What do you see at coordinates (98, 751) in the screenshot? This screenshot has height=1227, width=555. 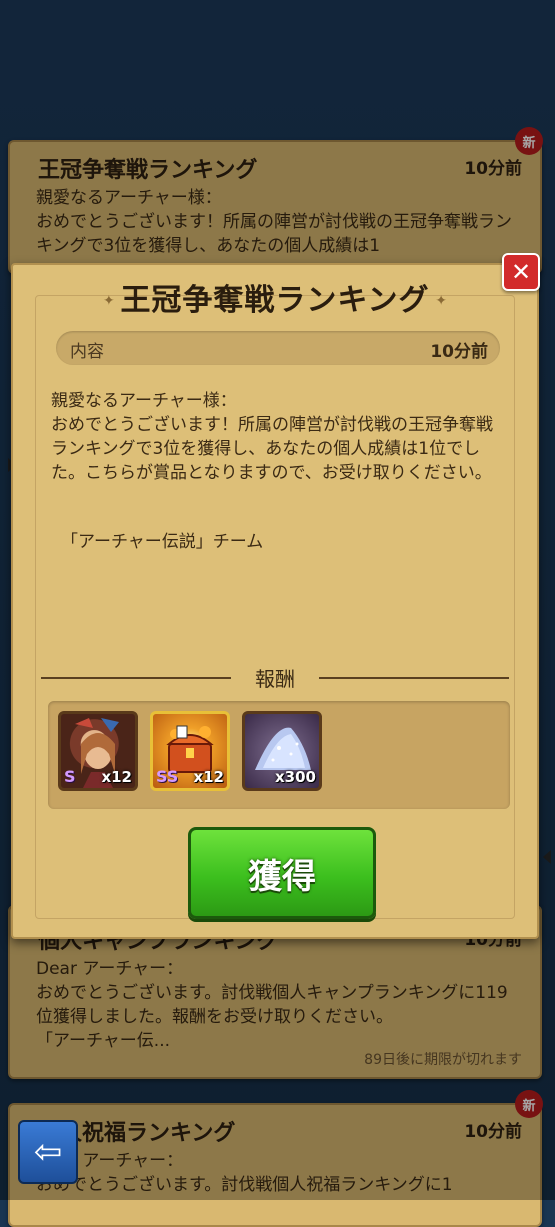 I see `reward-item-hero-shard: S x12` at bounding box center [98, 751].